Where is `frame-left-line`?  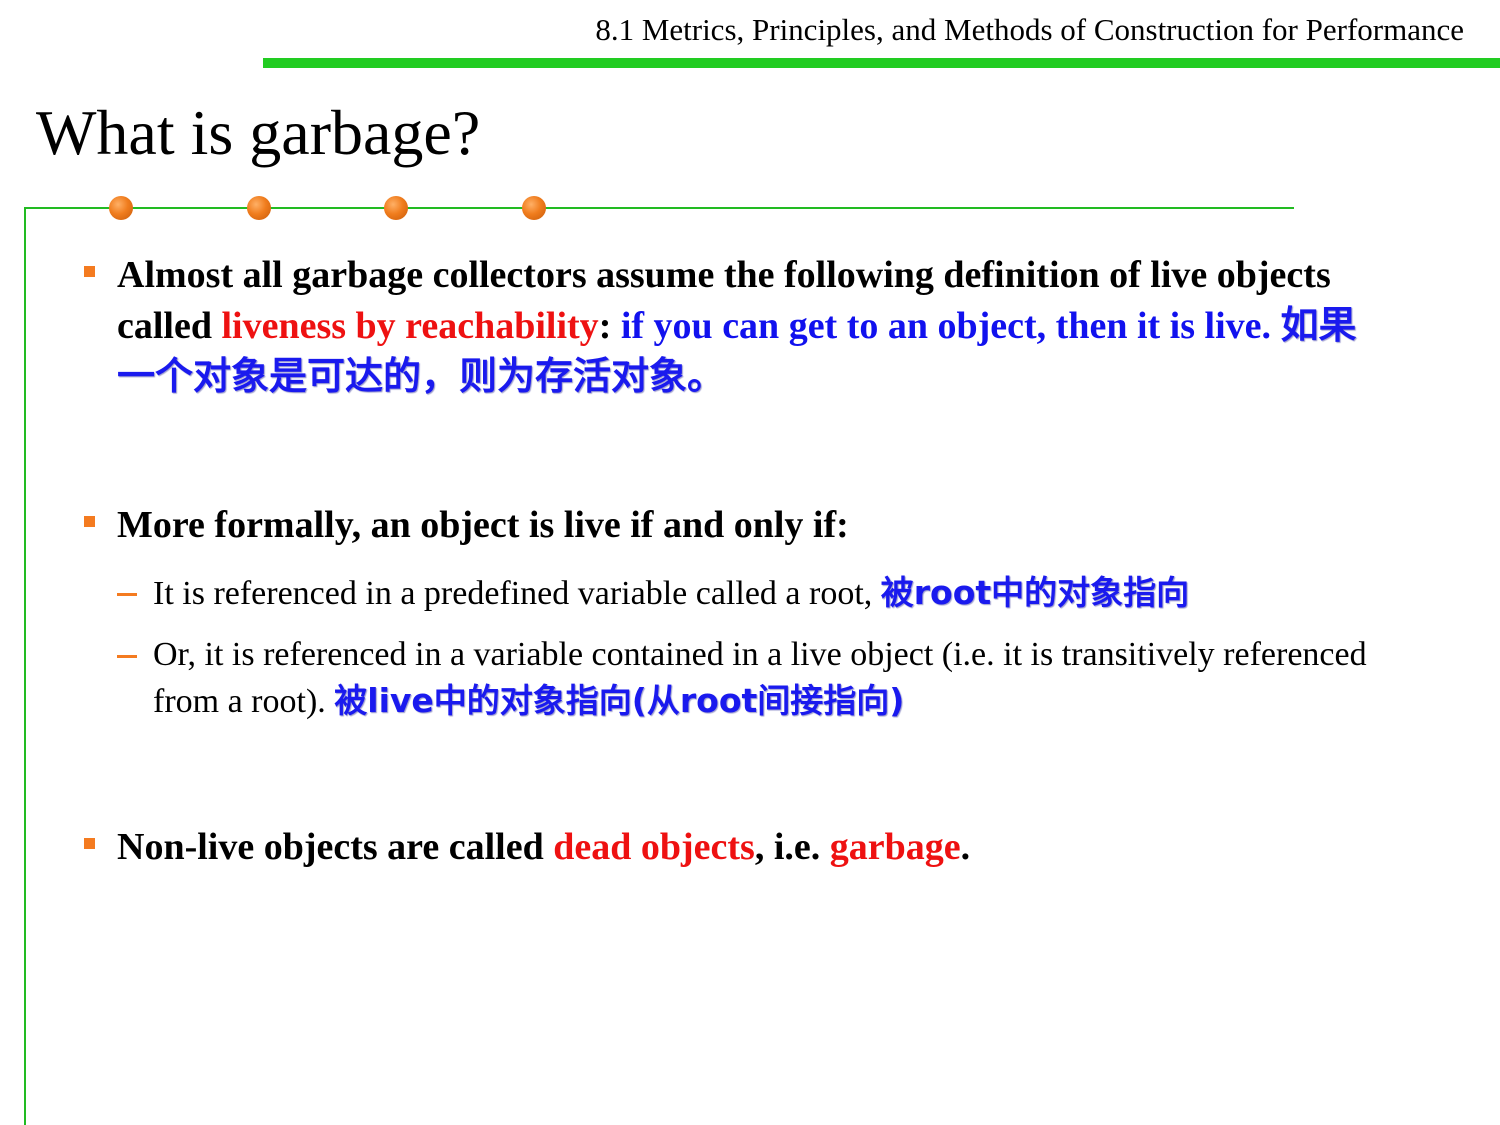
frame-left-line is located at coordinates (25, 666).